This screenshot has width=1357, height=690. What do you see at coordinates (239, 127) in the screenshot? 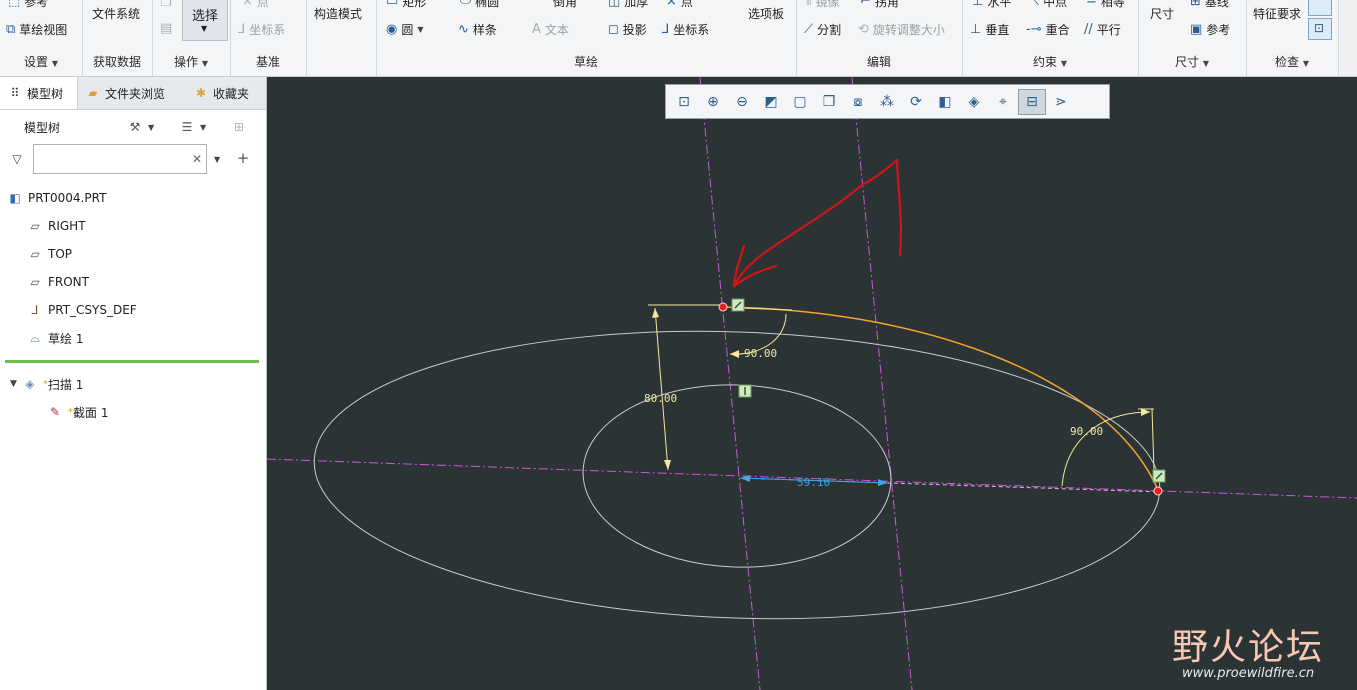
I see `tree-filter-disabled-button: ⊞` at bounding box center [239, 127].